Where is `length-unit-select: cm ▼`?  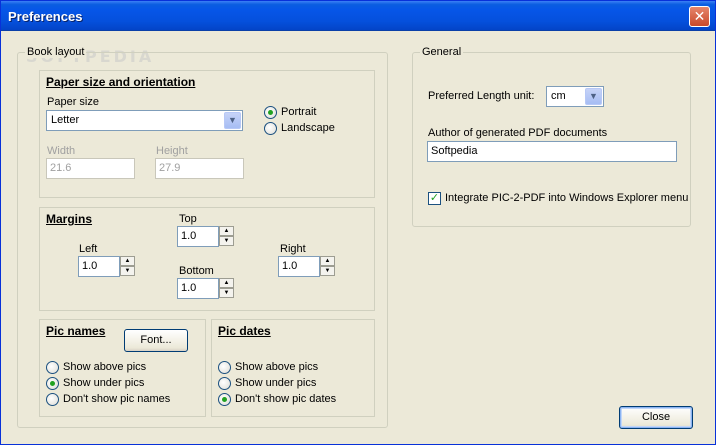 length-unit-select: cm ▼ is located at coordinates (575, 96).